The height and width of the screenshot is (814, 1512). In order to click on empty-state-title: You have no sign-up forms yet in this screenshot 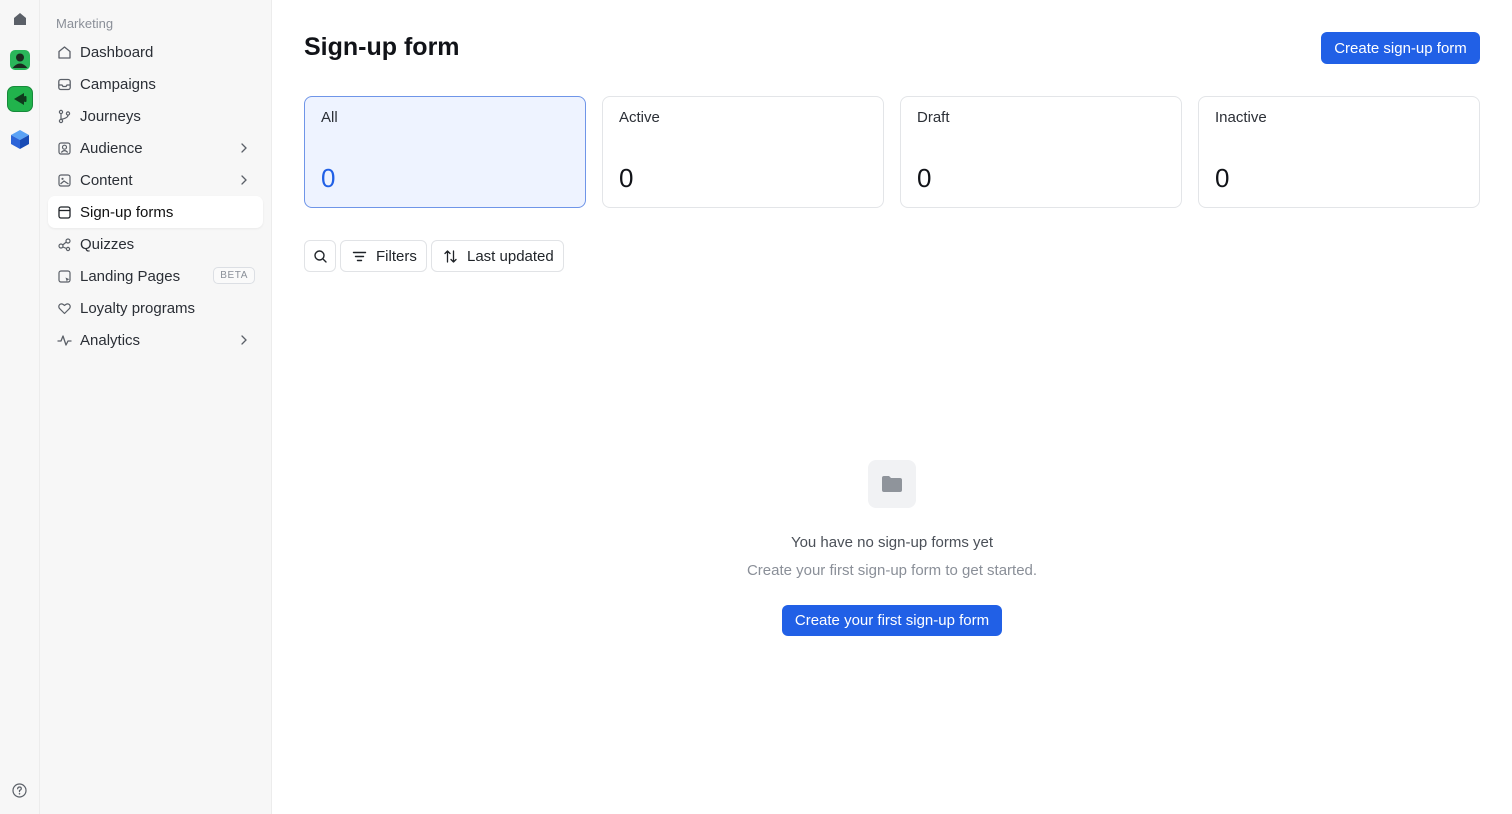, I will do `click(892, 542)`.